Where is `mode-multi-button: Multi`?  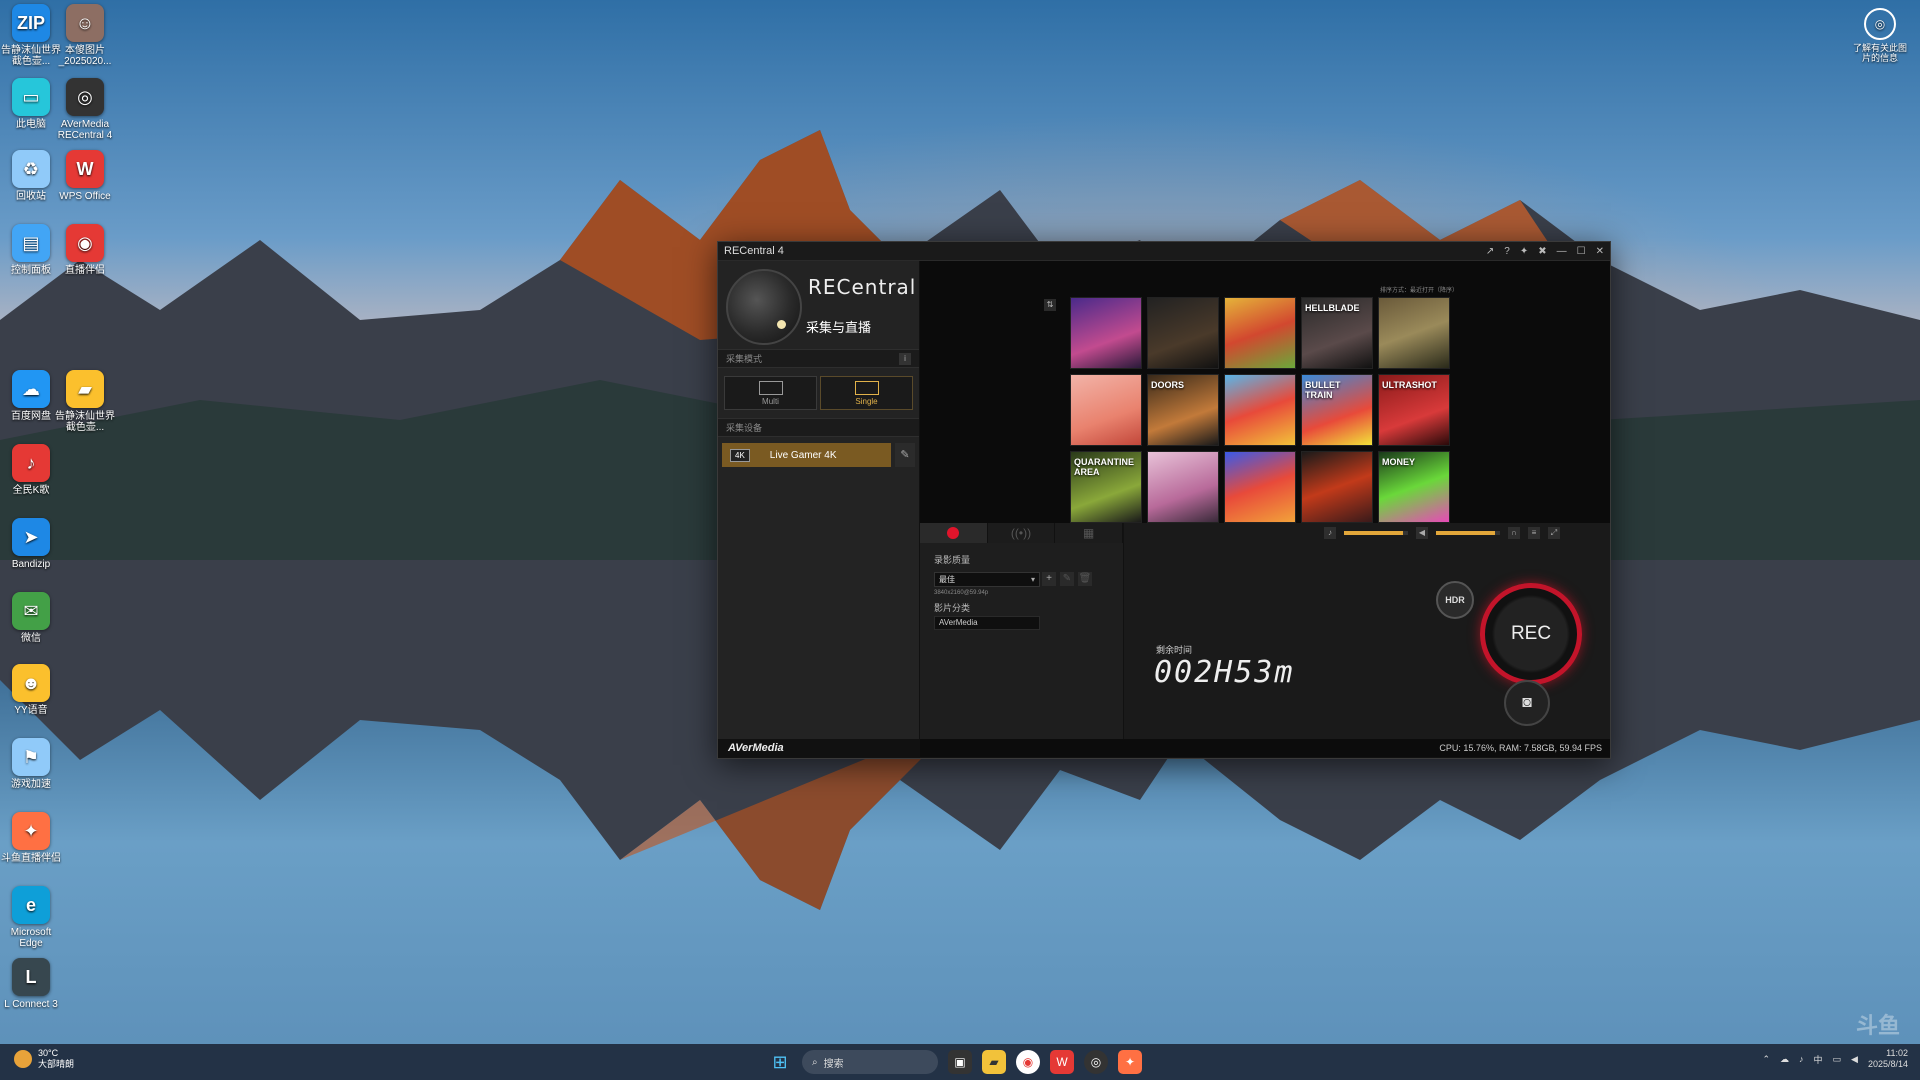 mode-multi-button: Multi is located at coordinates (770, 393).